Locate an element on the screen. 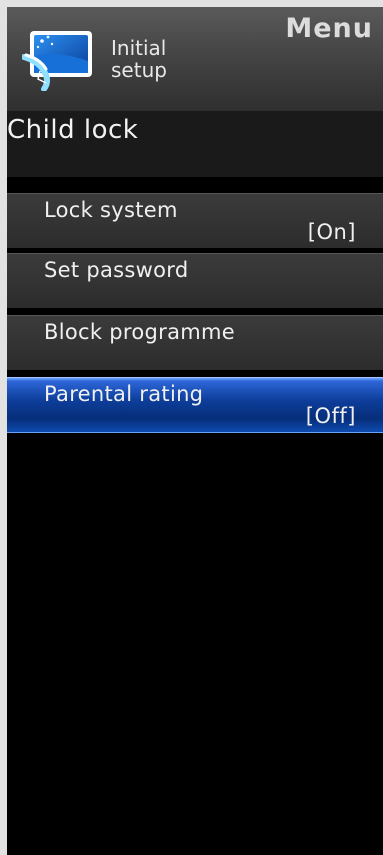 The image size is (383, 855). menu-item-block-programme: Block programme is located at coordinates (195, 342).